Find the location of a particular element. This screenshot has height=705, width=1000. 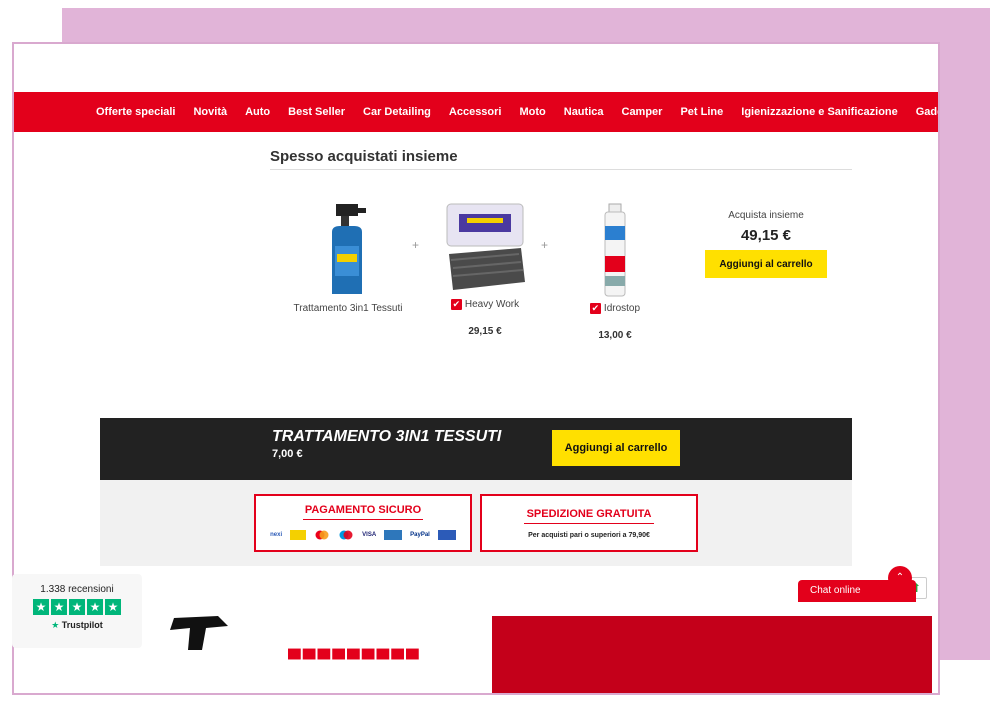

trustpilot-logo: ★ Trustpilot is located at coordinates (77, 625).